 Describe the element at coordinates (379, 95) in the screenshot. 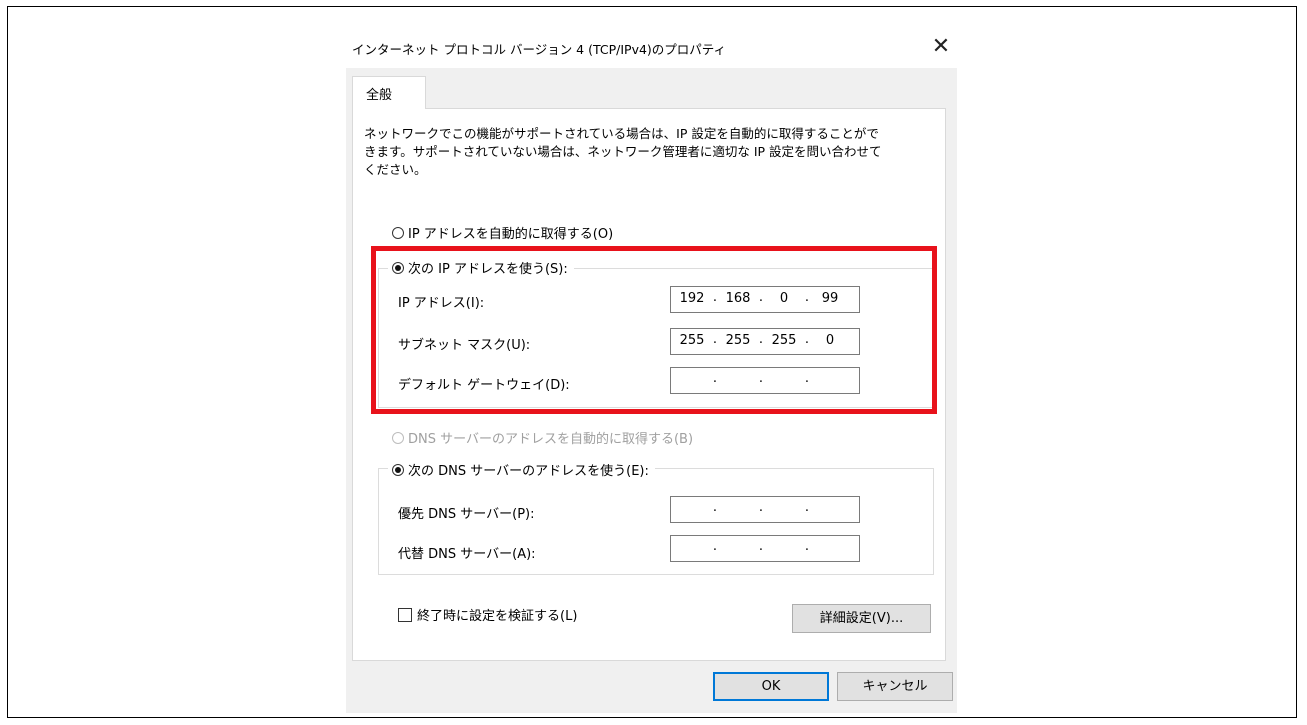

I see `tab-general-label: 全般` at that location.